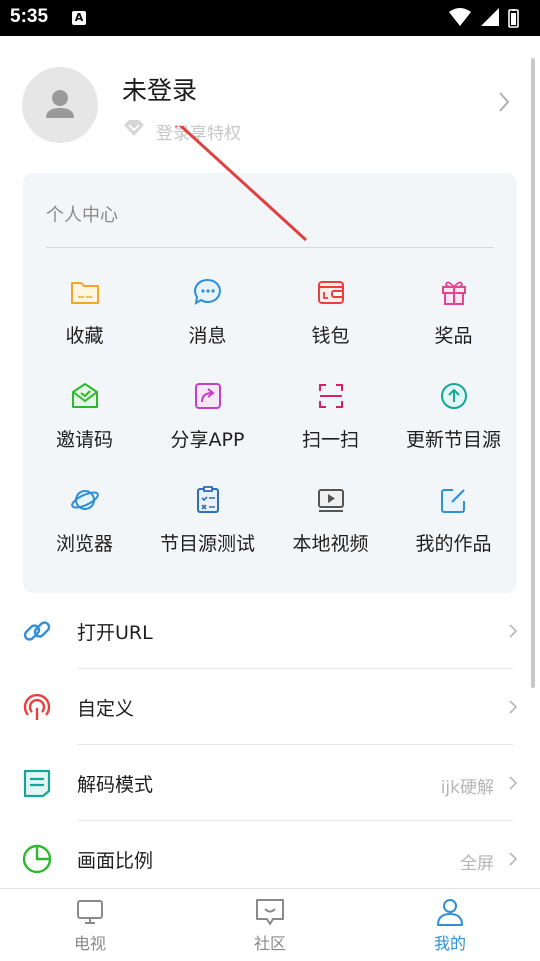  What do you see at coordinates (270, 912) in the screenshot?
I see `community-icon` at bounding box center [270, 912].